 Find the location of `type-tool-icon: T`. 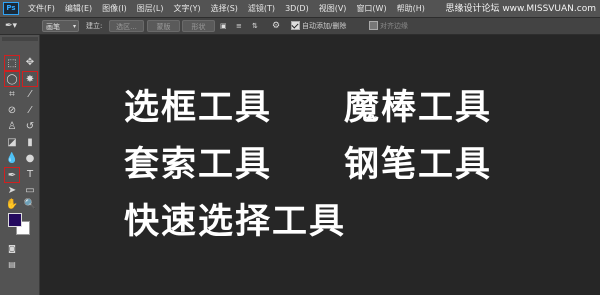

type-tool-icon: T is located at coordinates (30, 175).